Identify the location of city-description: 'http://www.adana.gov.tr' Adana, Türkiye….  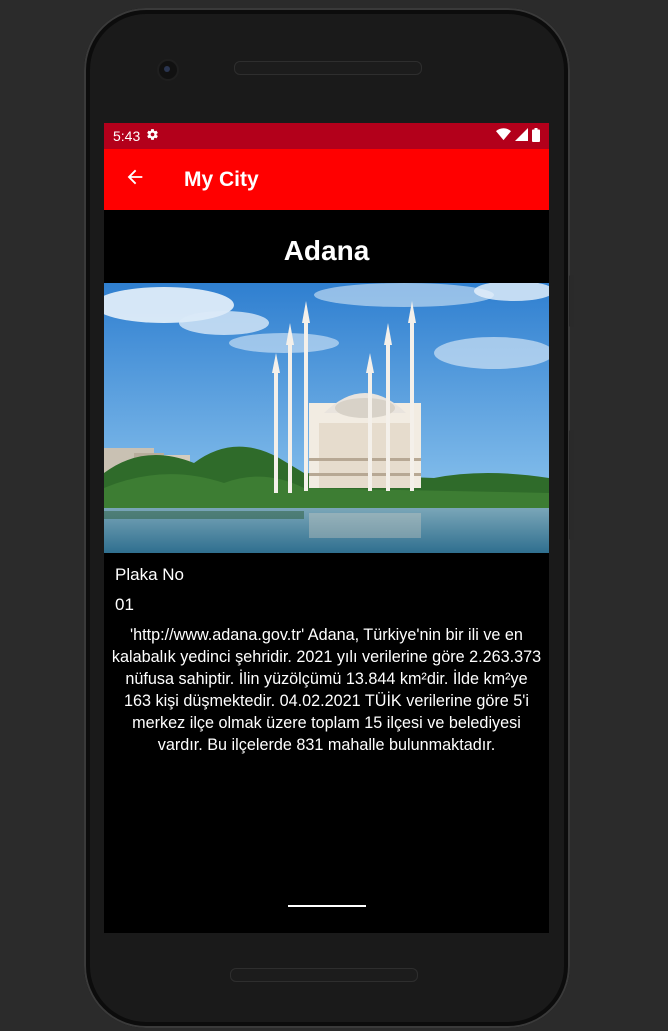
(326, 690).